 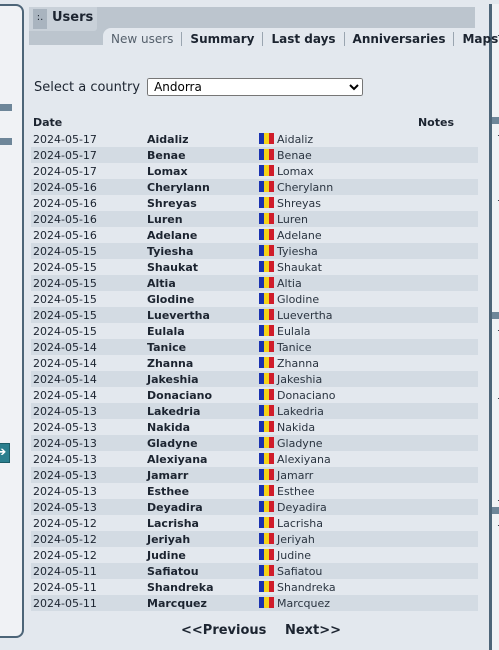 I want to click on table-row: 2024-05-15 Luevertha Luevertha, so click(x=254, y=315).